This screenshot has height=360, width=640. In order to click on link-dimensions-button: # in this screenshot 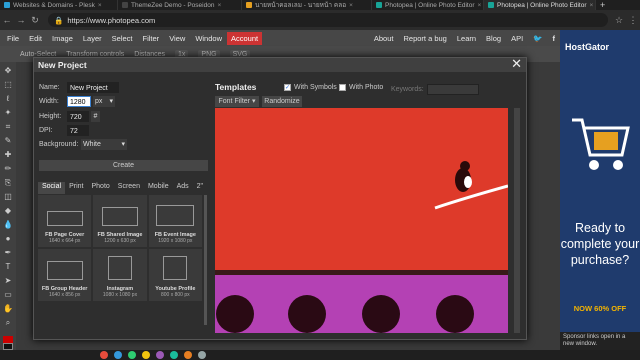, I will do `click(95, 116)`.